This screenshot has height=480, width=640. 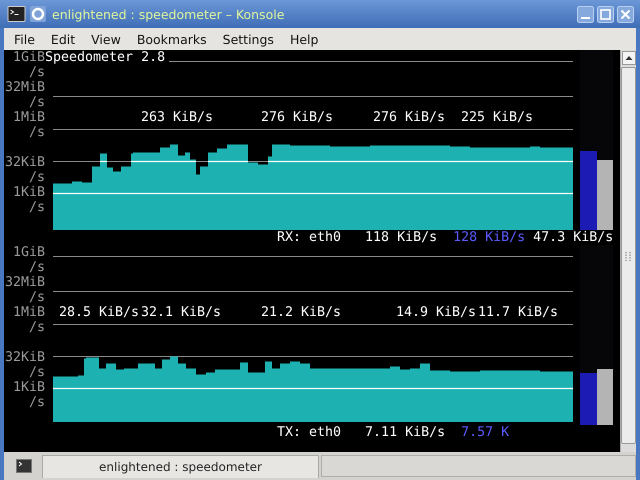 What do you see at coordinates (489, 237) in the screenshot?
I see `average-reading: 128 KiB/s` at bounding box center [489, 237].